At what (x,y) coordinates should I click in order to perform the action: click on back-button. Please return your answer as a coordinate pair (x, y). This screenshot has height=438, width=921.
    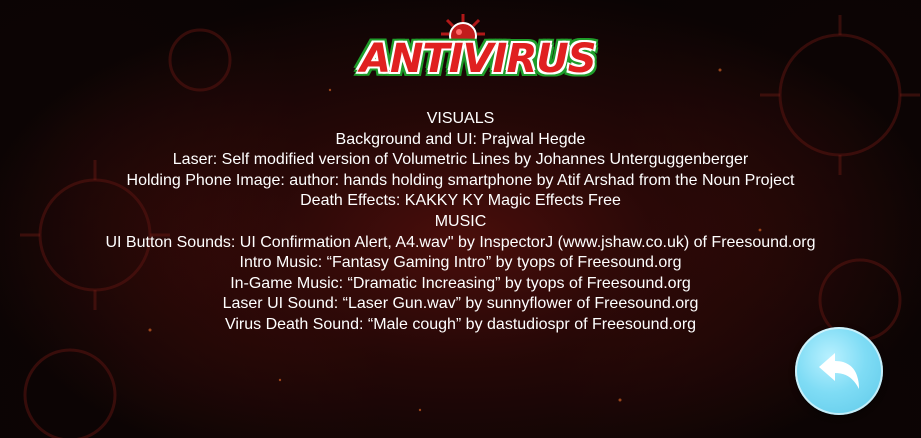
    Looking at the image, I should click on (839, 371).